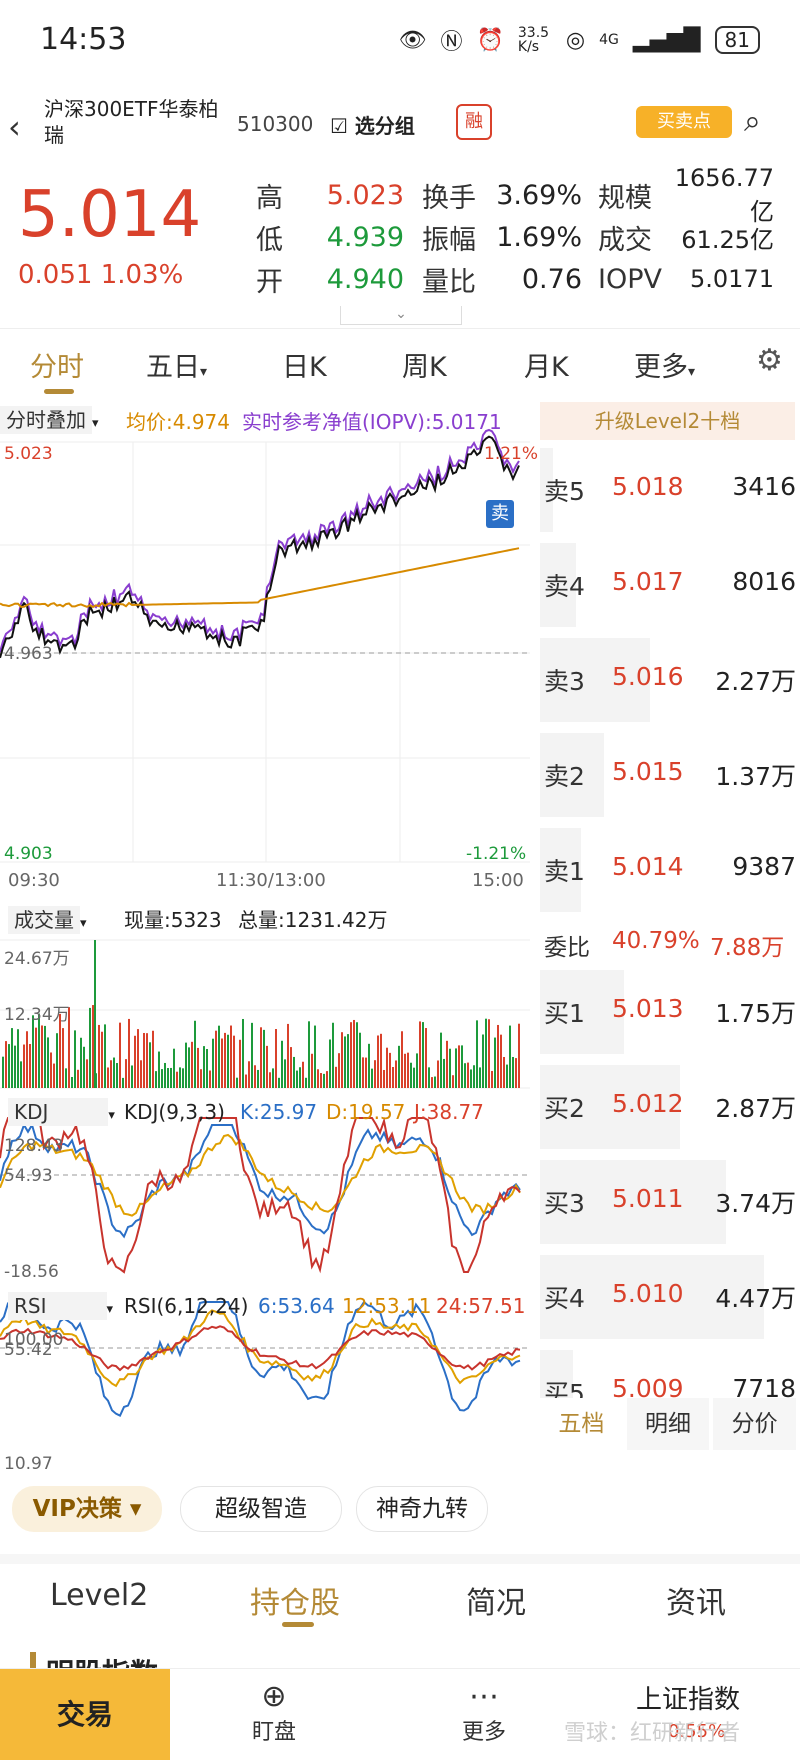  What do you see at coordinates (274, 1712) in the screenshot?
I see `watch-button: ⊕ 盯盘` at bounding box center [274, 1712].